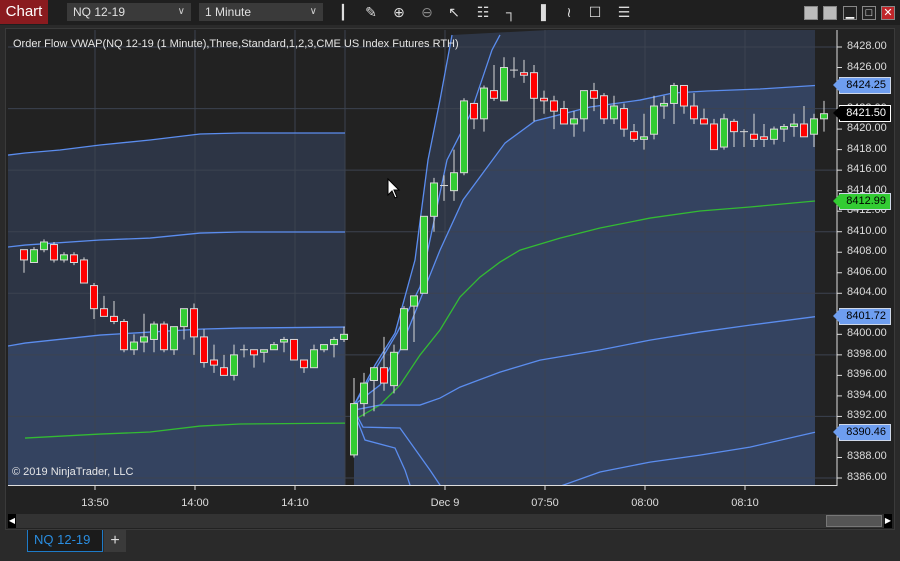  What do you see at coordinates (867, 271) in the screenshot?
I see `price-axis-label: 8406.00` at bounding box center [867, 271].